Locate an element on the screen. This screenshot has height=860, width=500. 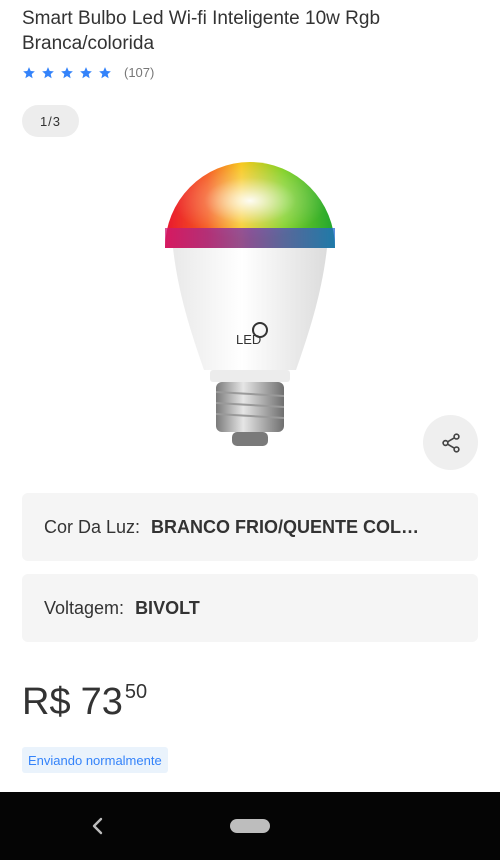
share-button is located at coordinates (450, 442).